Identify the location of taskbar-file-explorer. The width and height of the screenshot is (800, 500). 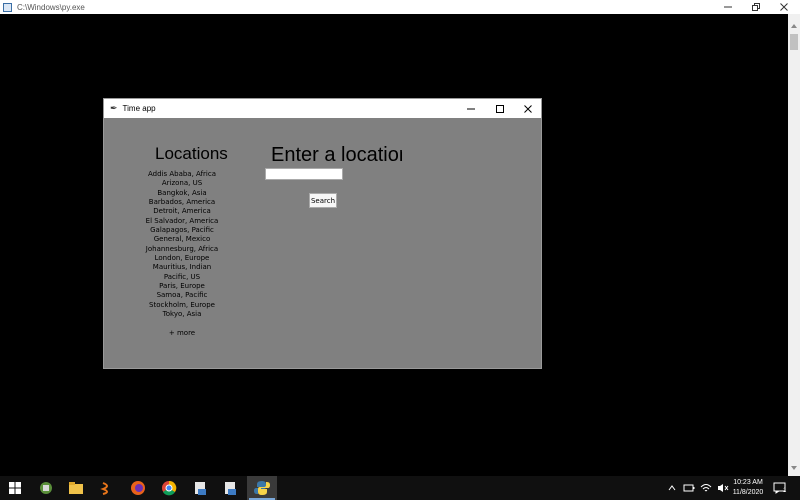
(76, 488).